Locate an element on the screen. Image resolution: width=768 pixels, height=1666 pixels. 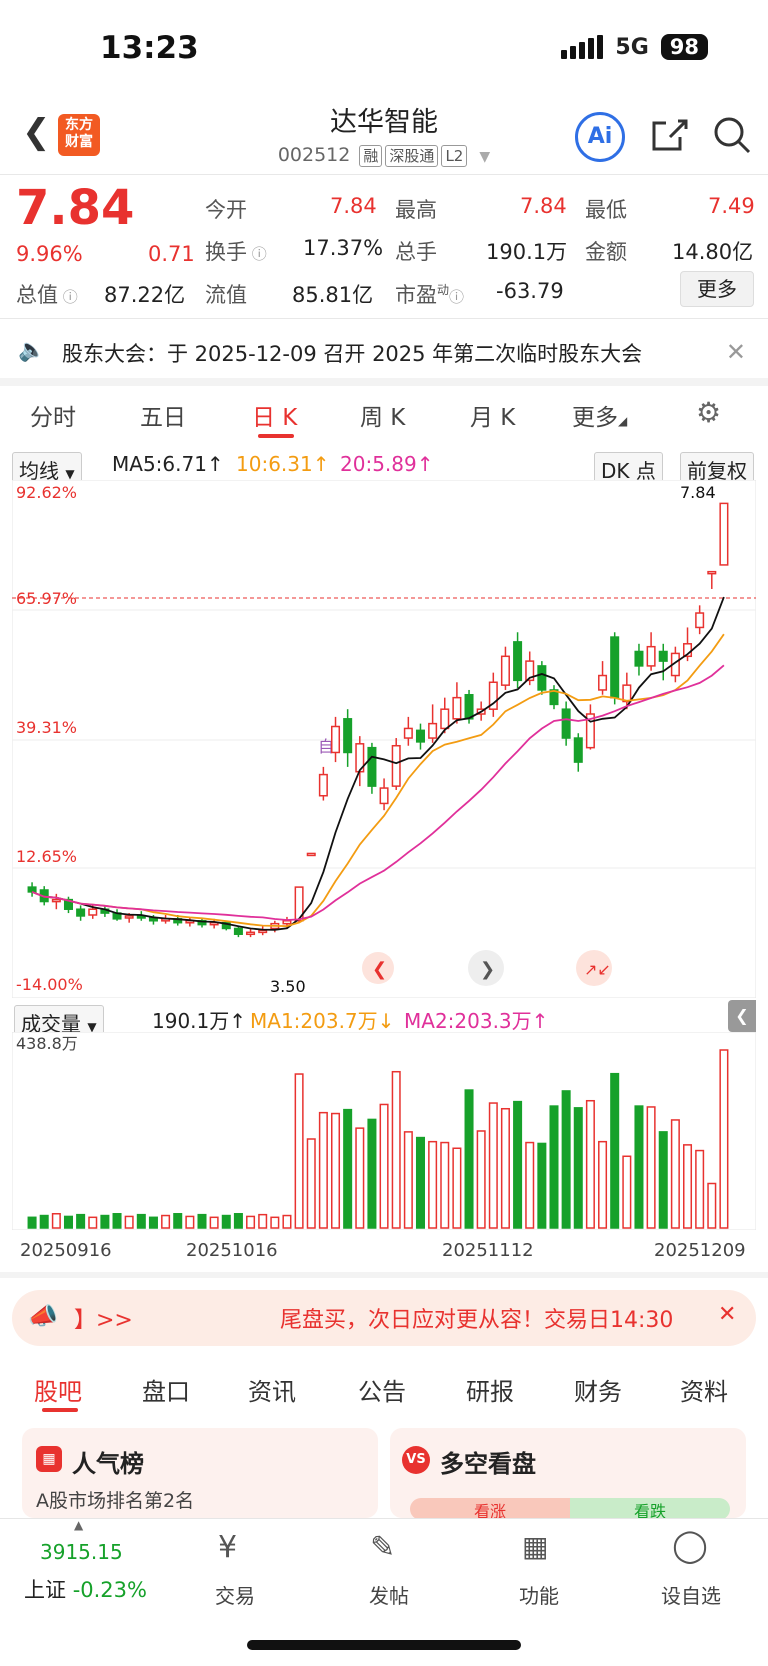
last-price-marker: 7.84 is located at coordinates (698, 492).